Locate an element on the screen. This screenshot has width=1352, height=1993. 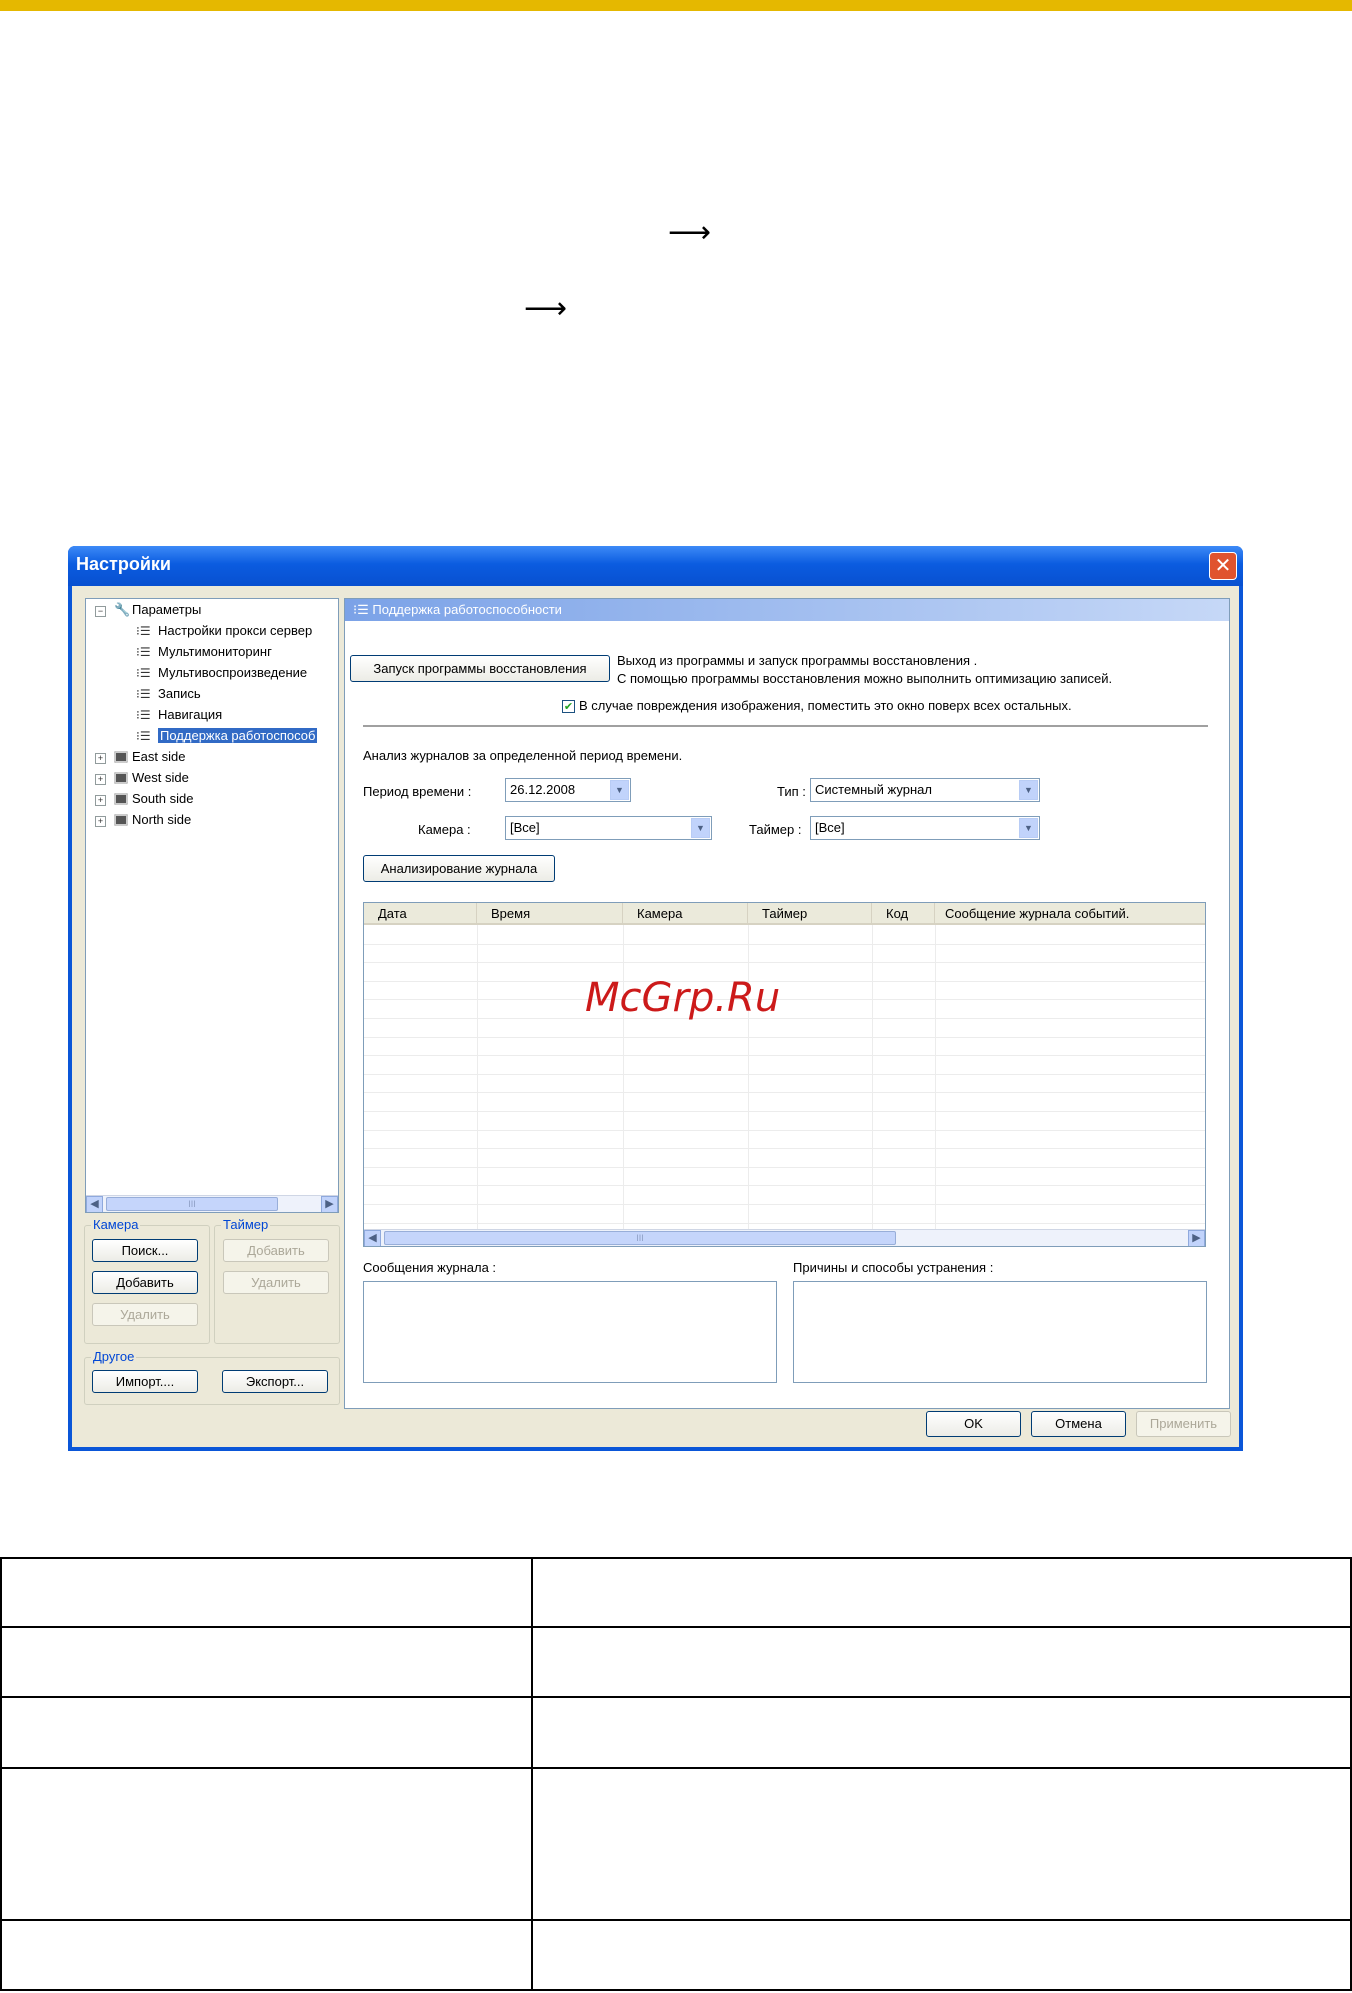
tree-node-recording: ⁝☰ Запись is located at coordinates (168, 694).